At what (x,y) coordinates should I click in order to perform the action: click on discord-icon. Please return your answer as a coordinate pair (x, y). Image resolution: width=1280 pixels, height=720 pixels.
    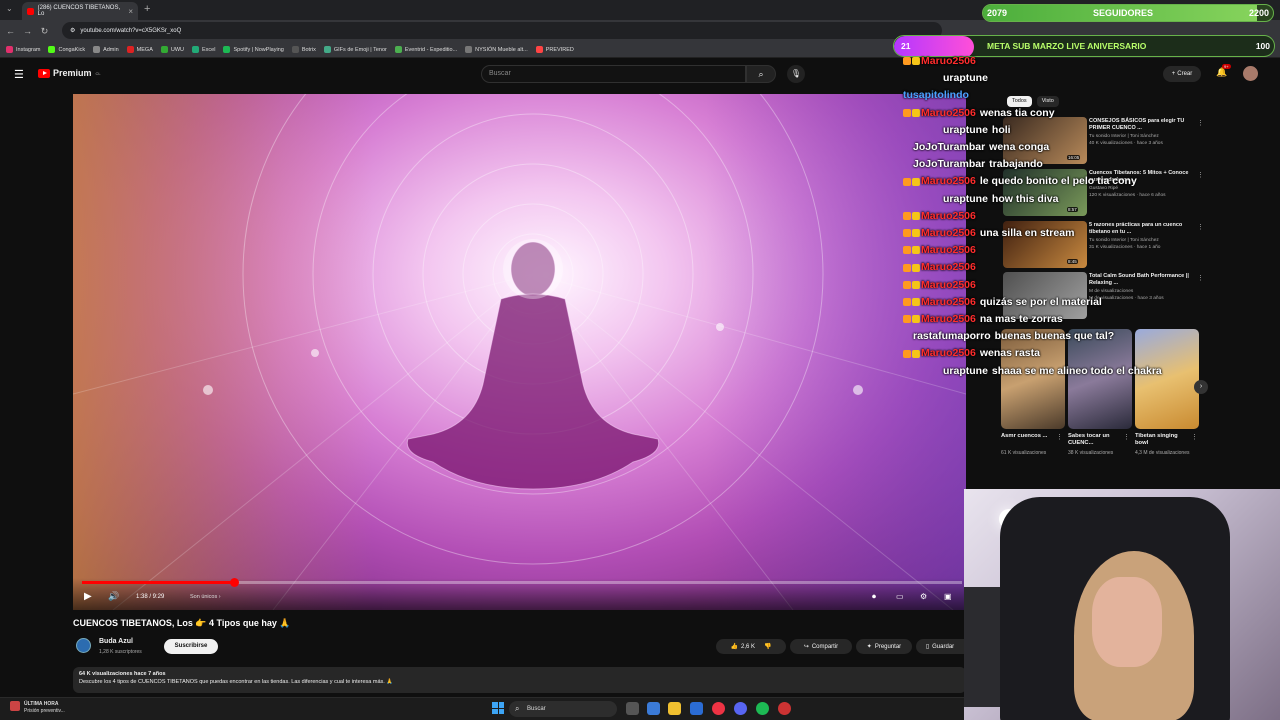
    Looking at the image, I should click on (740, 708).